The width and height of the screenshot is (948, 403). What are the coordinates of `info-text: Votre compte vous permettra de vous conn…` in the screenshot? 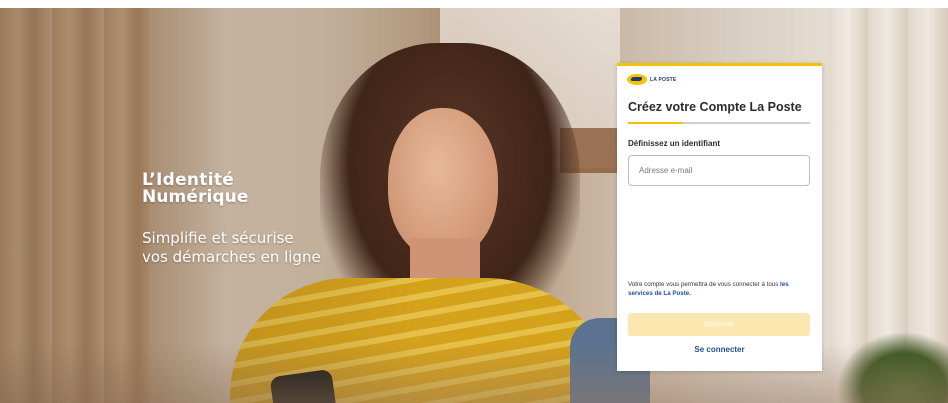 It's located at (721, 289).